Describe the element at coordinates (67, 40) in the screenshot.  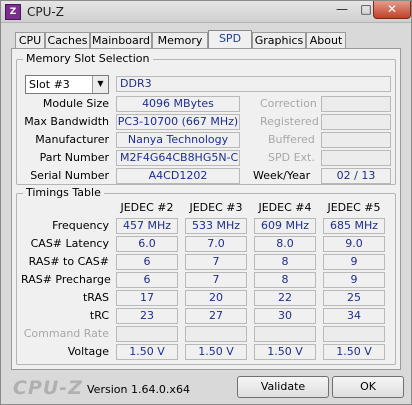
I see `tab-caches: Caches` at that location.